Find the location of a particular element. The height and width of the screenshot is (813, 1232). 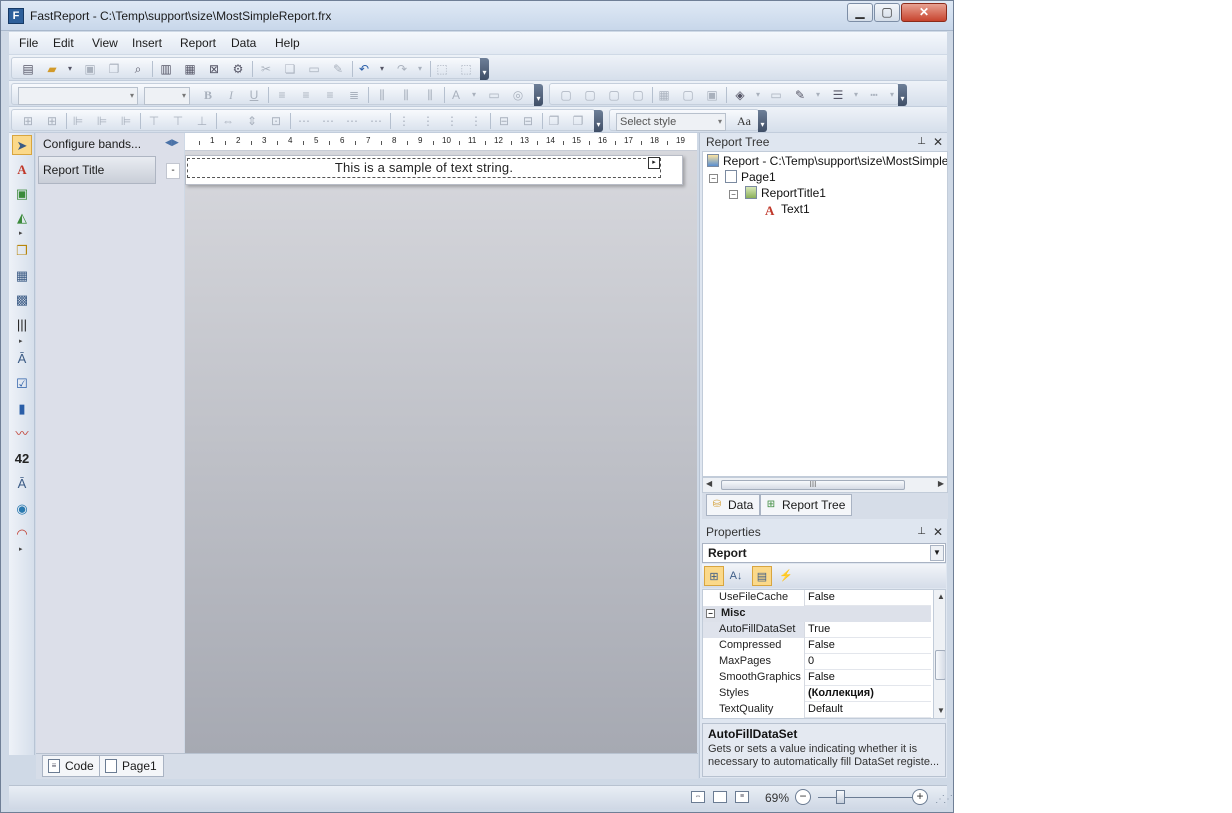

tree-node-reporttitle1: ReportTitle1 is located at coordinates (785, 193).